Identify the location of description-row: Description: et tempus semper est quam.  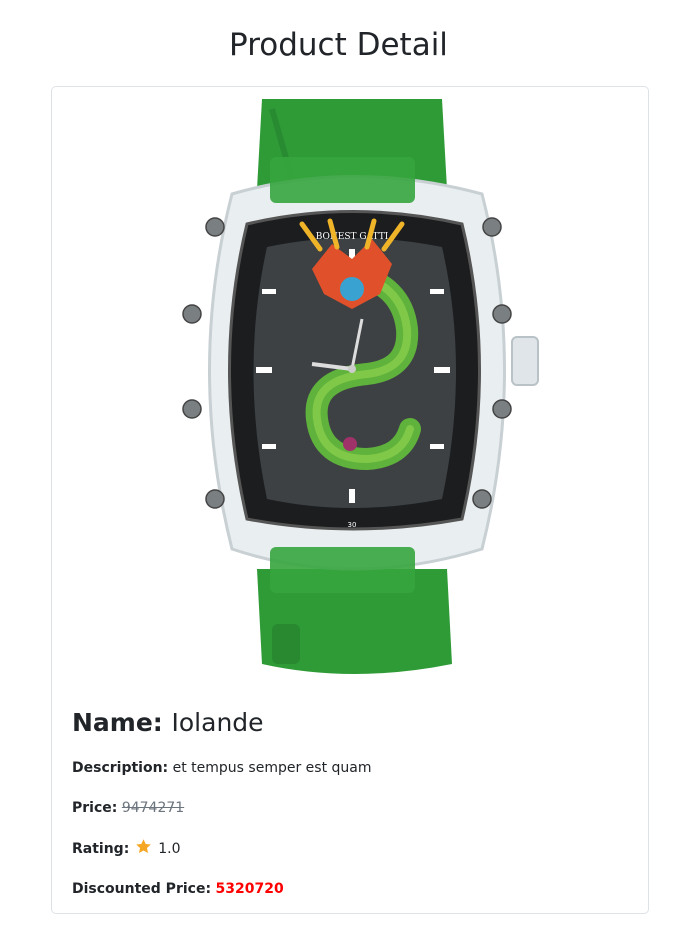
(352, 768).